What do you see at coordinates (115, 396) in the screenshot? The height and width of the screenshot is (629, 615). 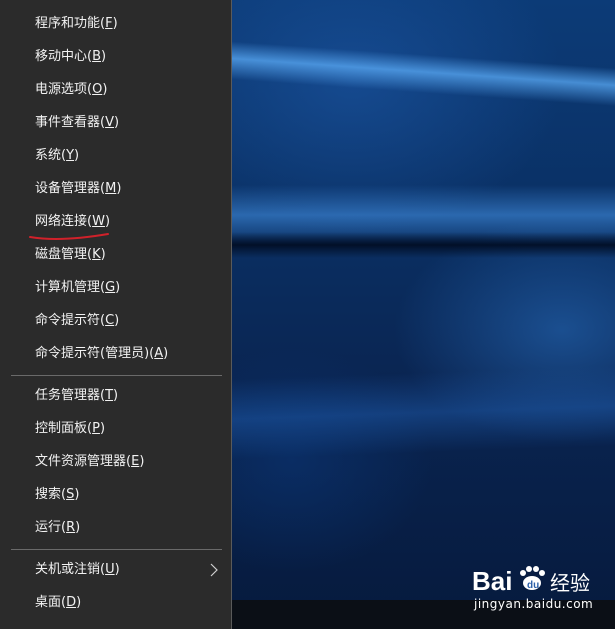 I see `menu-item-task-manager: 任务管理器(T)` at bounding box center [115, 396].